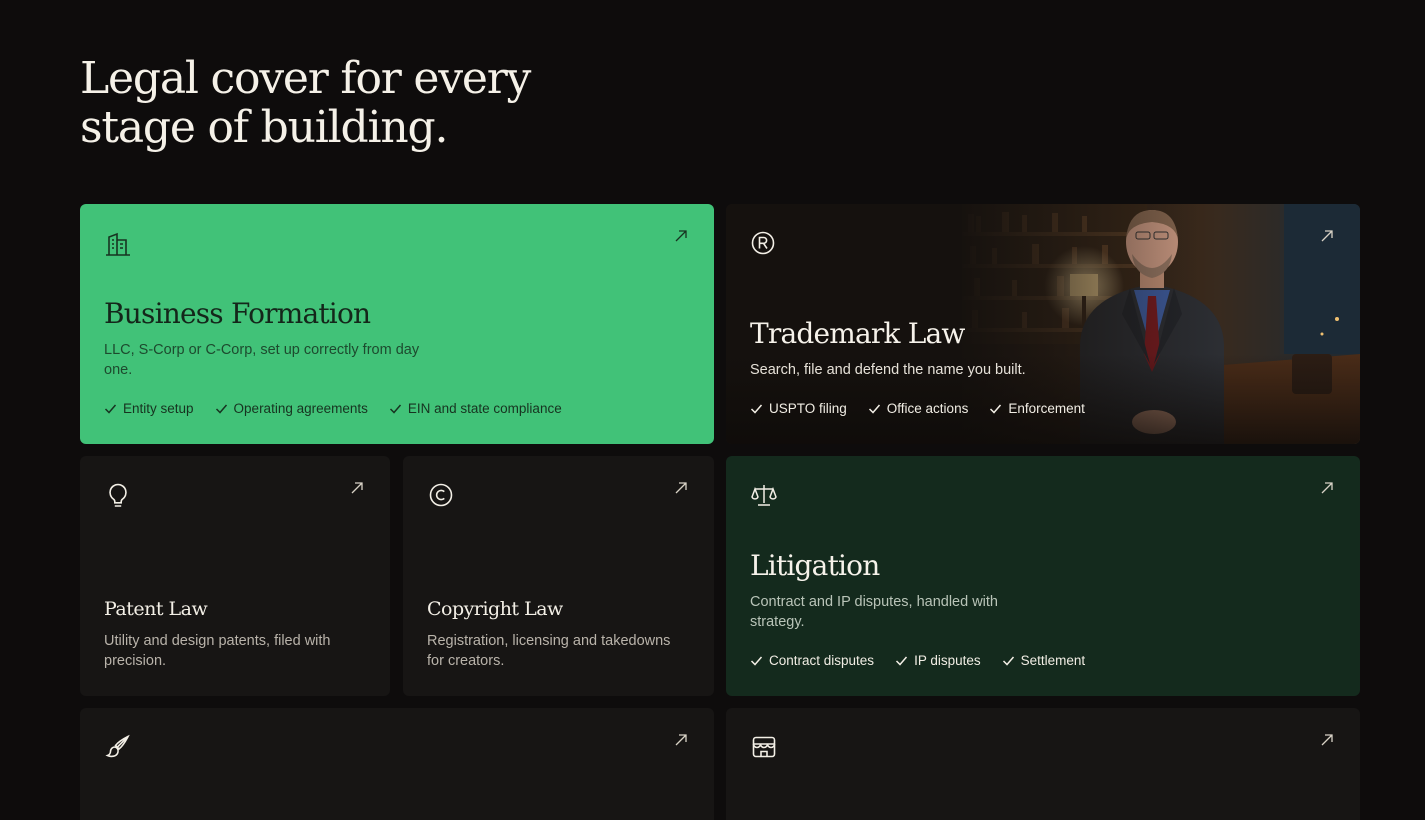  I want to click on card-title: Copyright Law, so click(495, 609).